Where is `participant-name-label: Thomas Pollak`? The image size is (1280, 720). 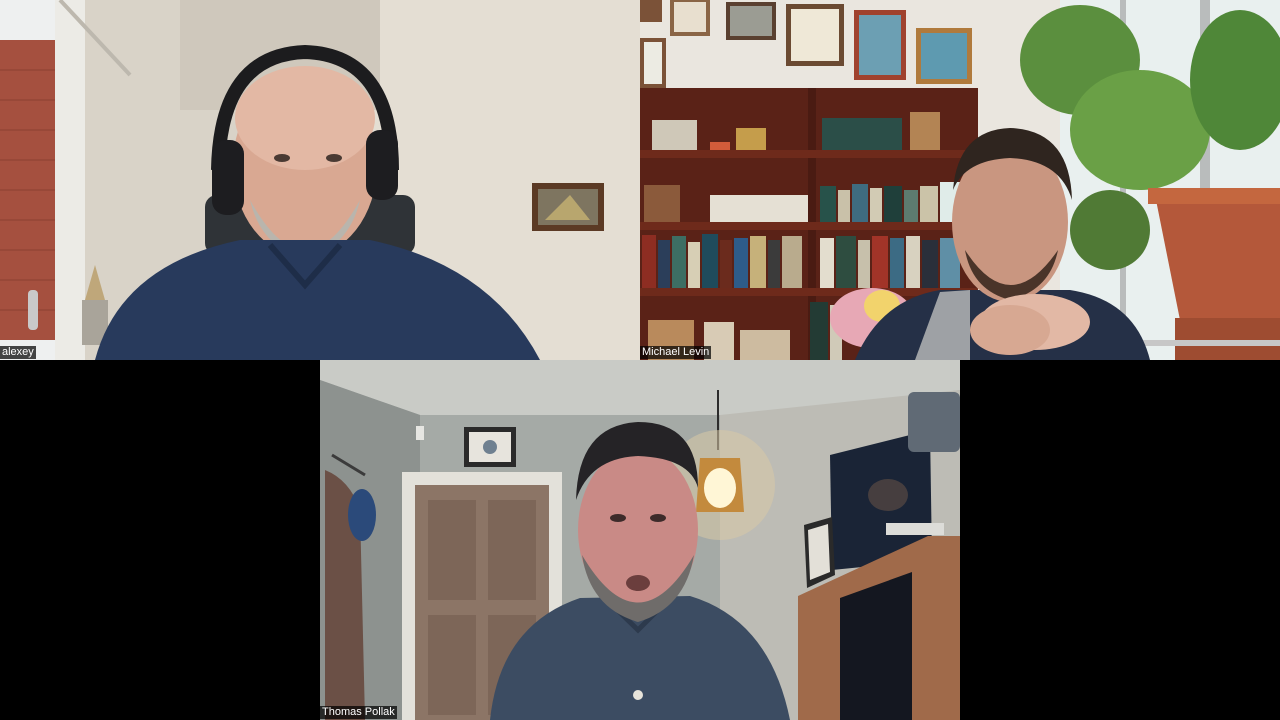
participant-name-label: Thomas Pollak is located at coordinates (358, 712).